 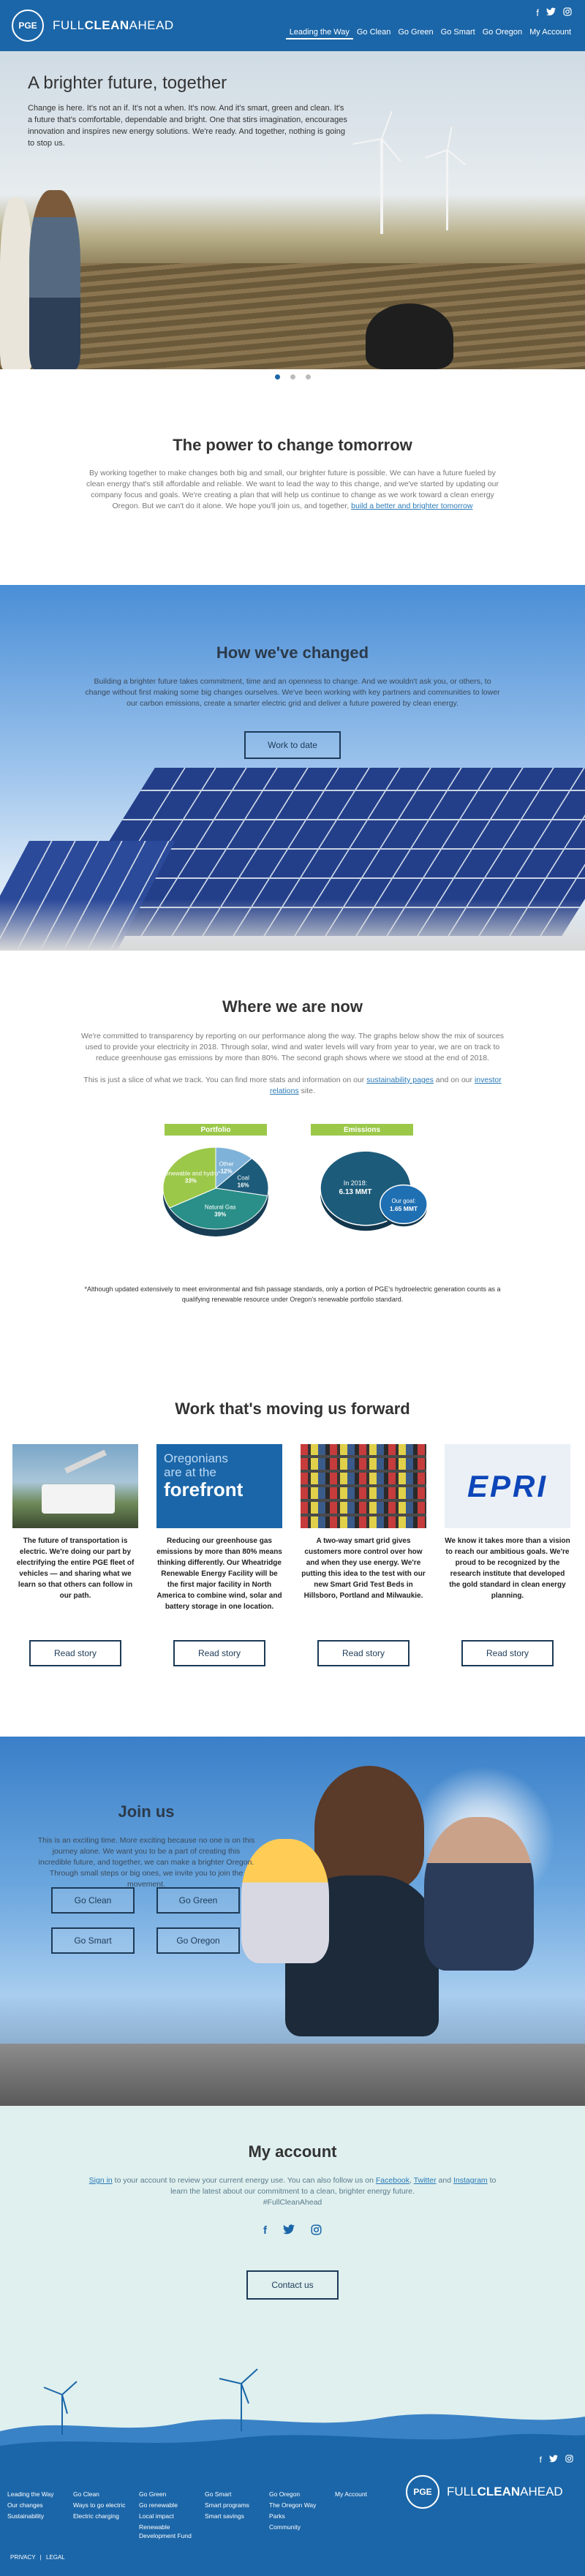 I want to click on footer-link: Go Oregon, so click(x=292, y=2494).